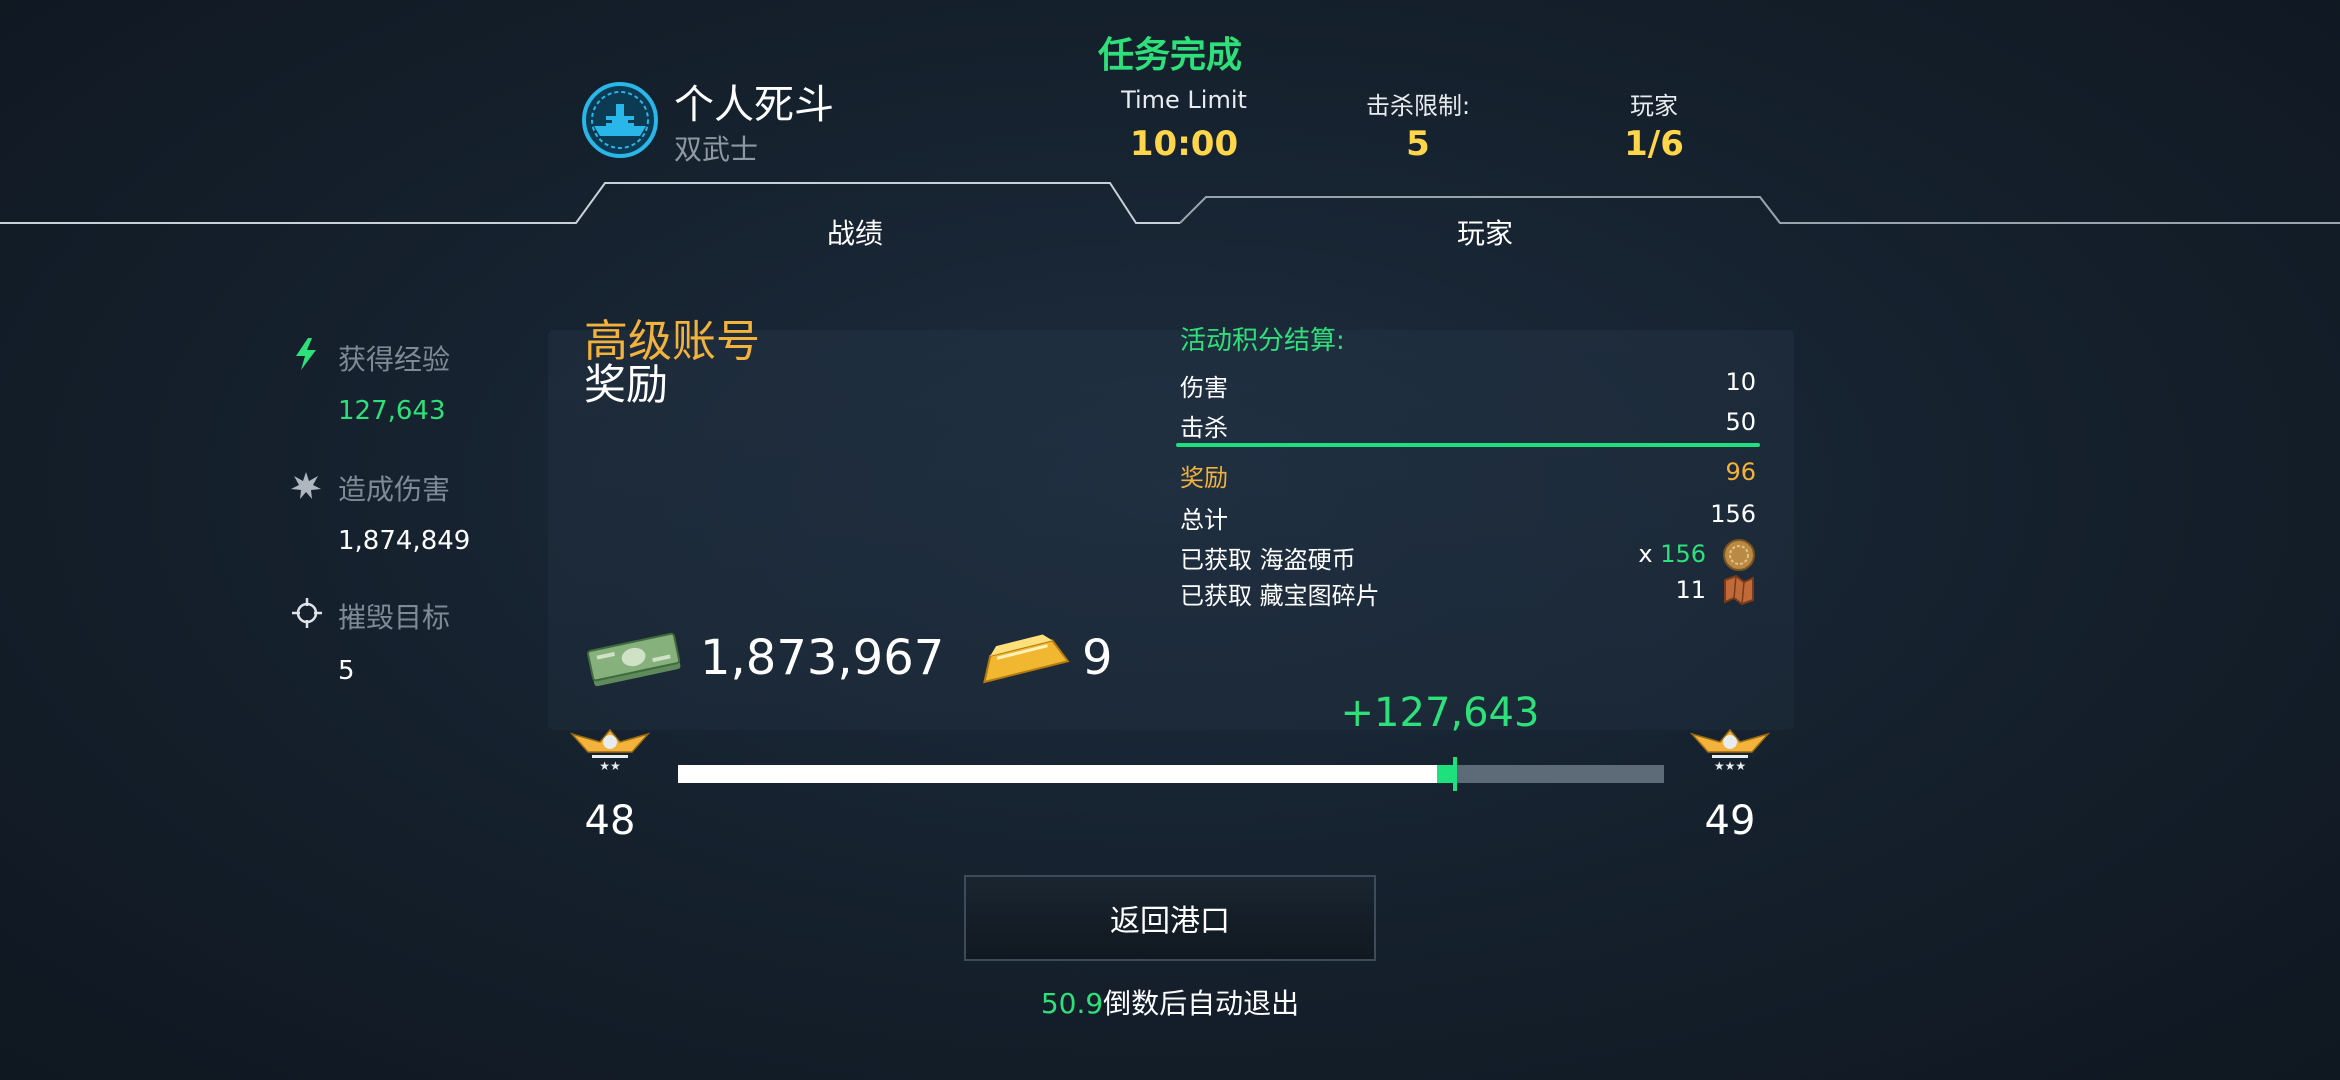 This screenshot has height=1080, width=2340. I want to click on current-level: 48, so click(610, 821).